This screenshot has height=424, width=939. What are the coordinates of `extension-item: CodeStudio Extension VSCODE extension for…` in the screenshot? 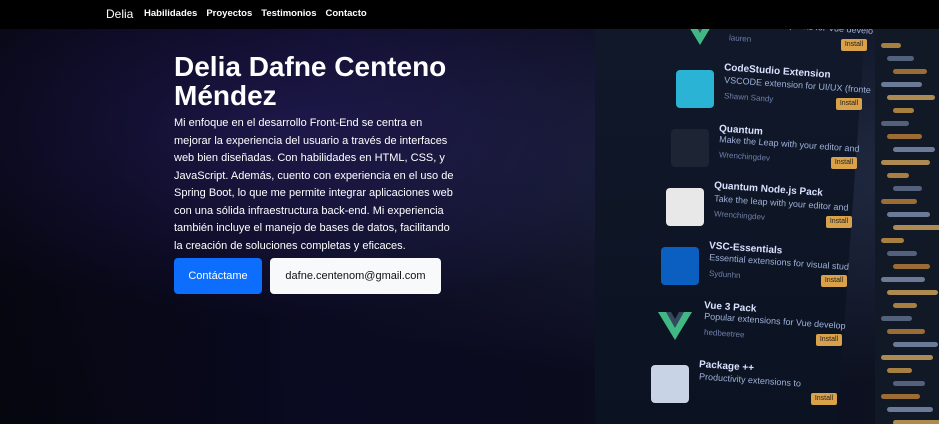 It's located at (776, 92).